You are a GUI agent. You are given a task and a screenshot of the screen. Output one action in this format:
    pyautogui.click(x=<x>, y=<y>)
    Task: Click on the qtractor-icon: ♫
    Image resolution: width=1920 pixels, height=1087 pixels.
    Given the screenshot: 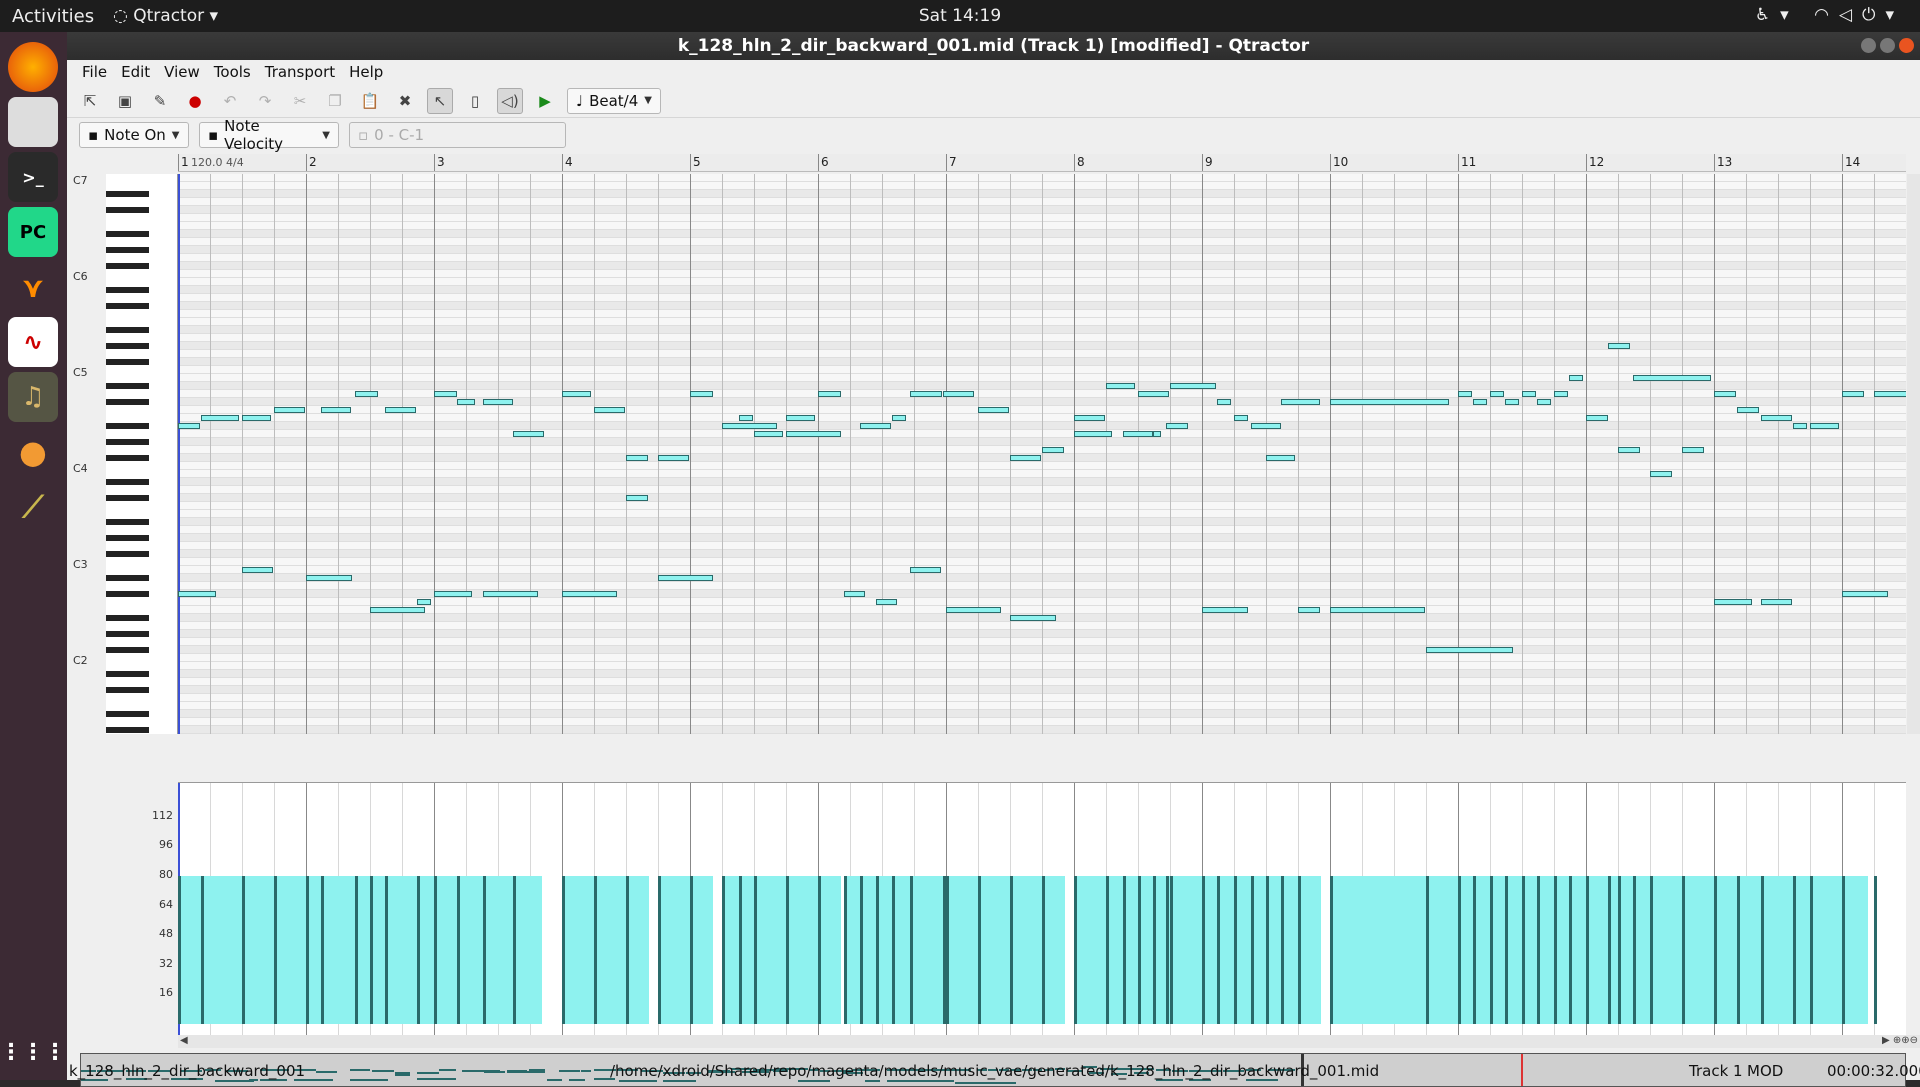 What is the action you would take?
    pyautogui.click(x=33, y=397)
    